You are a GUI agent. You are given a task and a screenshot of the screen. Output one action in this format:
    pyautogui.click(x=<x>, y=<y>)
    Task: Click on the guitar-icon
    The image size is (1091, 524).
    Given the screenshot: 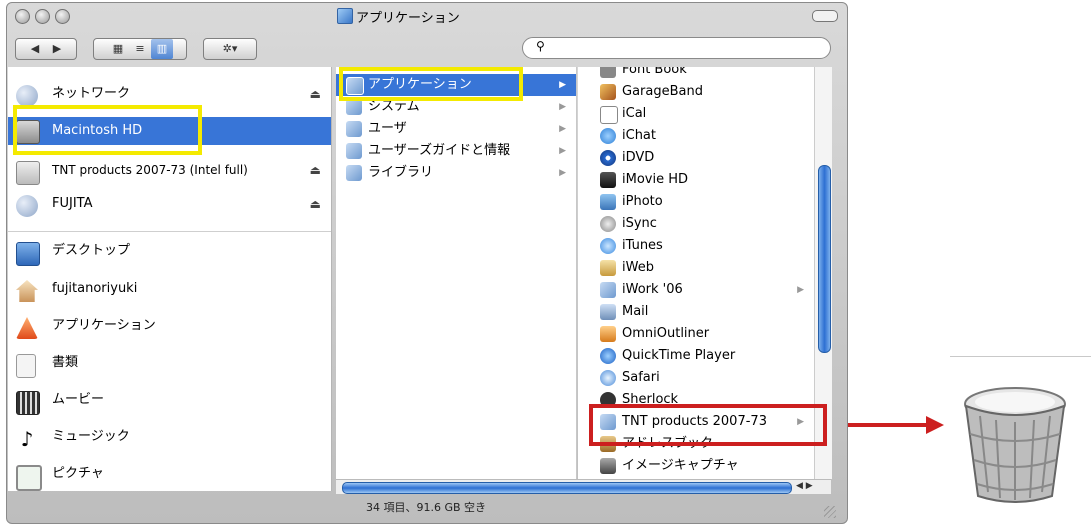 What is the action you would take?
    pyautogui.click(x=608, y=92)
    